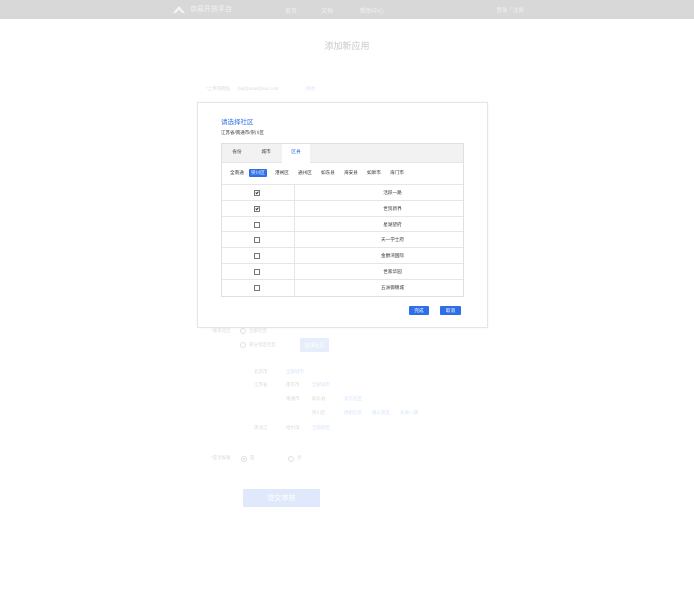  What do you see at coordinates (353, 413) in the screenshot?
I see `tree-item: 佛祖社区` at bounding box center [353, 413].